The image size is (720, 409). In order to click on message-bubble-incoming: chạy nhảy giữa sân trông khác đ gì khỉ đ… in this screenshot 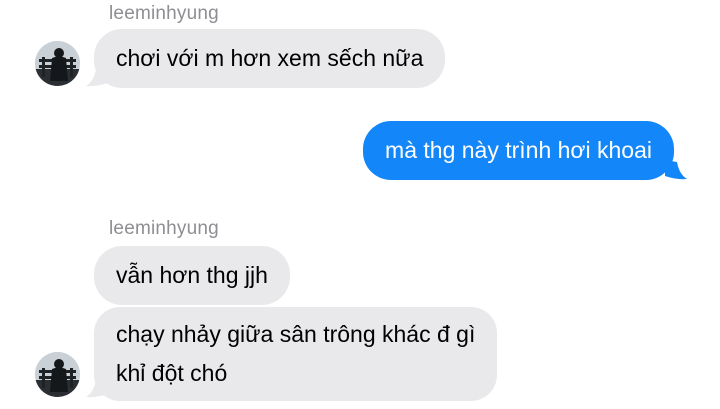, I will do `click(296, 354)`.